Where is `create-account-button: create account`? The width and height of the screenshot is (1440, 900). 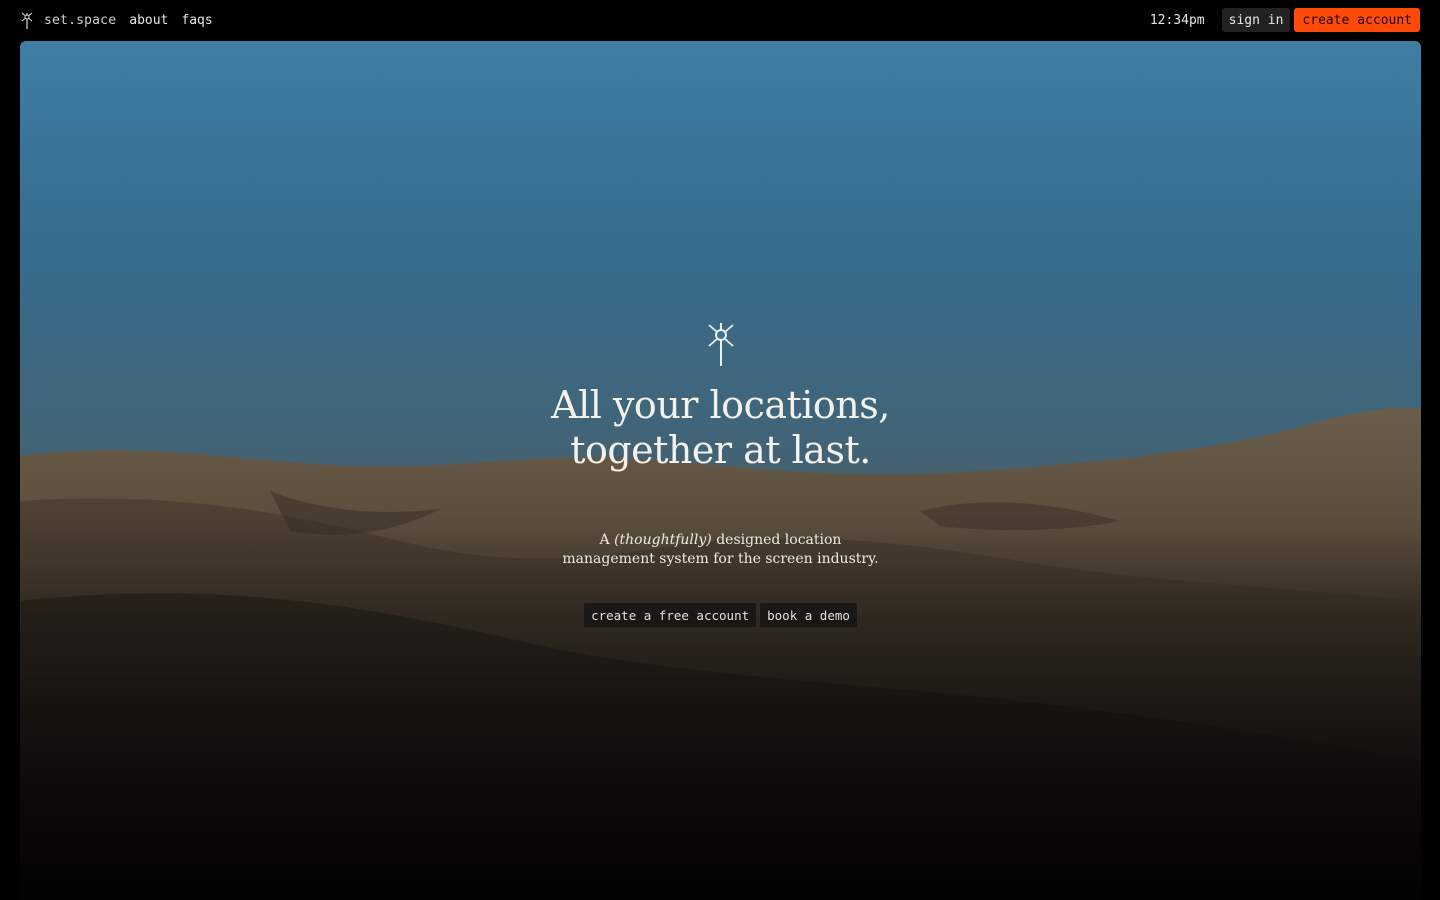 create-account-button: create account is located at coordinates (1357, 20).